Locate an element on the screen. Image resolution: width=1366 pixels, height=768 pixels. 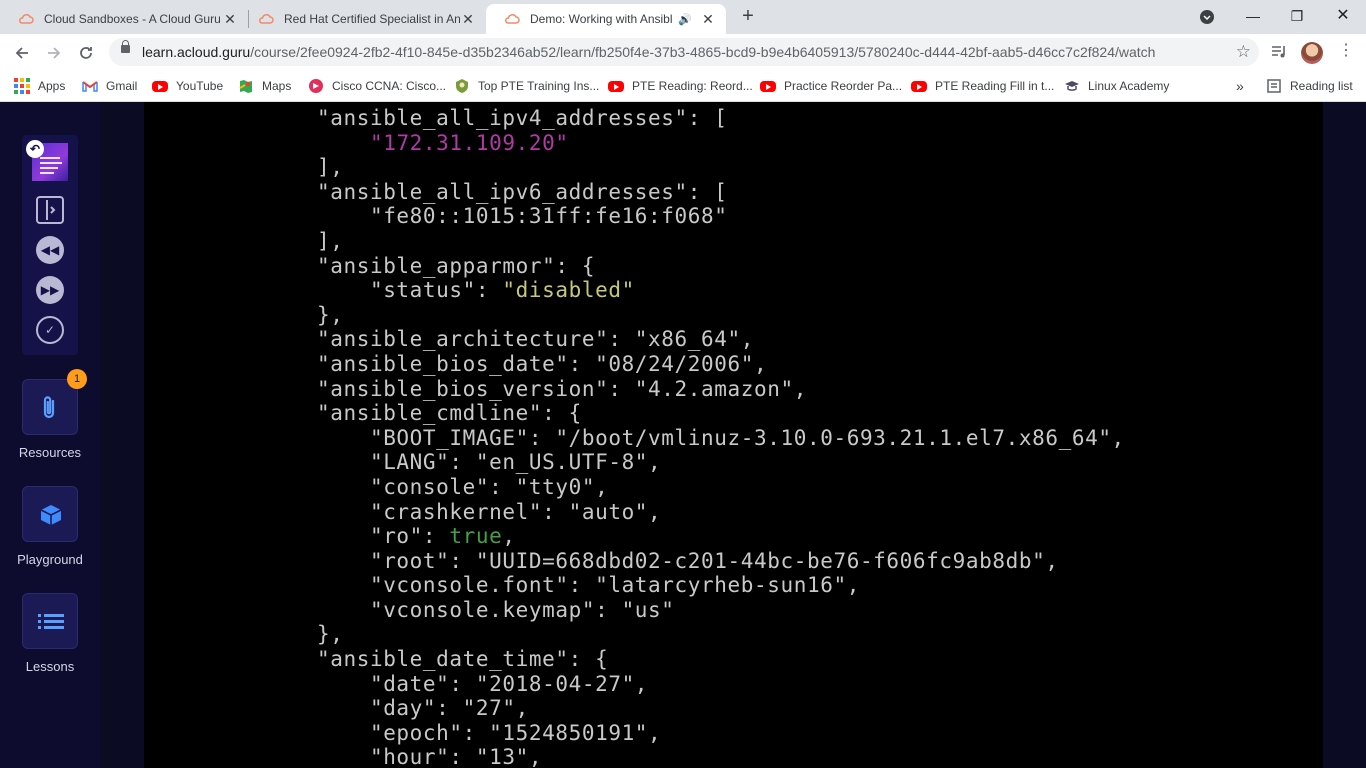
chevron-double-right-icon: » is located at coordinates (1240, 86).